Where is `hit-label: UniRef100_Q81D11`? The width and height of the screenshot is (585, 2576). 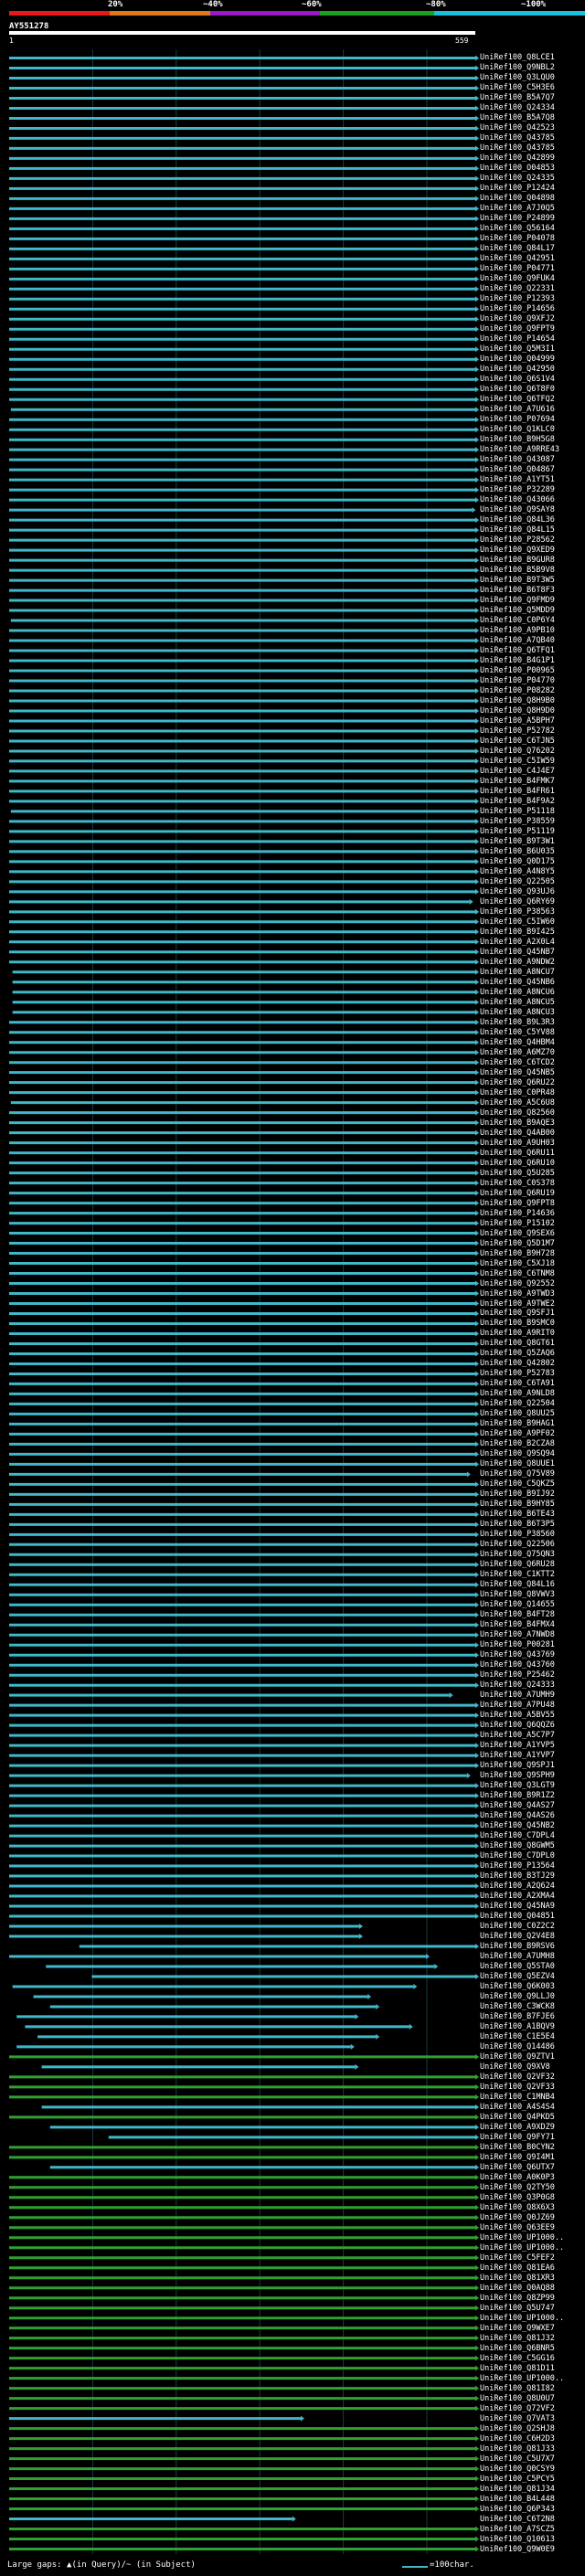 hit-label: UniRef100_Q81D11 is located at coordinates (517, 2368).